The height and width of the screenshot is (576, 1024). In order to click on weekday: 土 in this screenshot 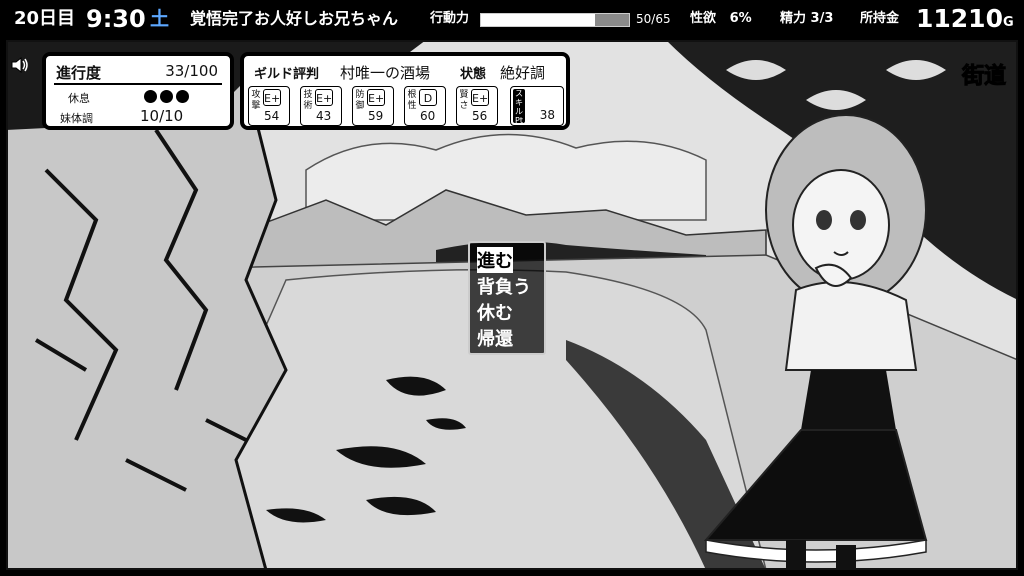, I will do `click(160, 19)`.